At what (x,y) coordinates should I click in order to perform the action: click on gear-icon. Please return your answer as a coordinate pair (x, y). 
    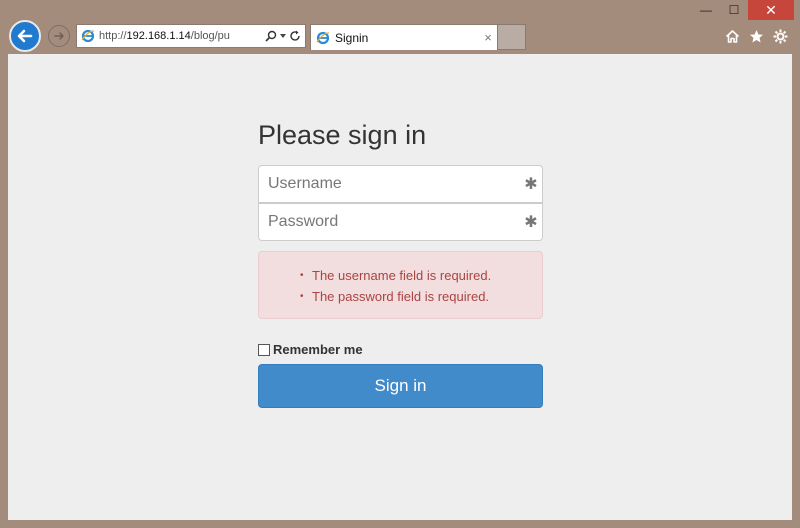
    Looking at the image, I should click on (780, 36).